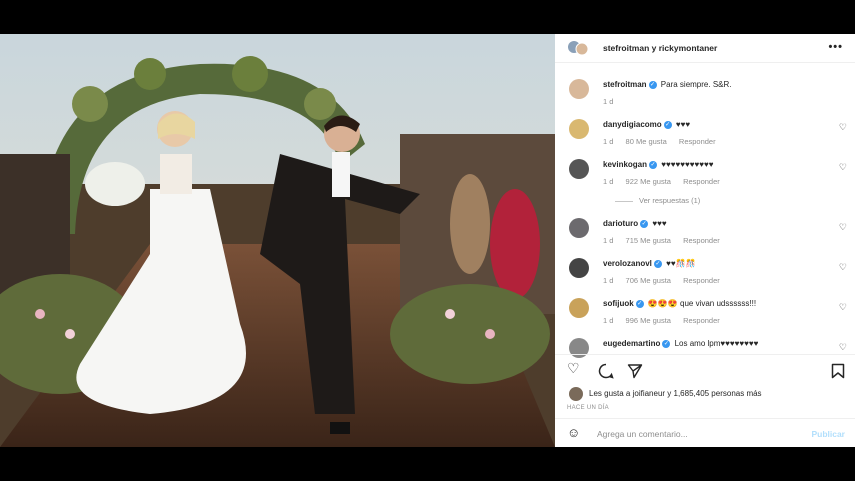 The image size is (855, 481). What do you see at coordinates (648, 320) in the screenshot?
I see `comment-likes: 996 Me gusta` at bounding box center [648, 320].